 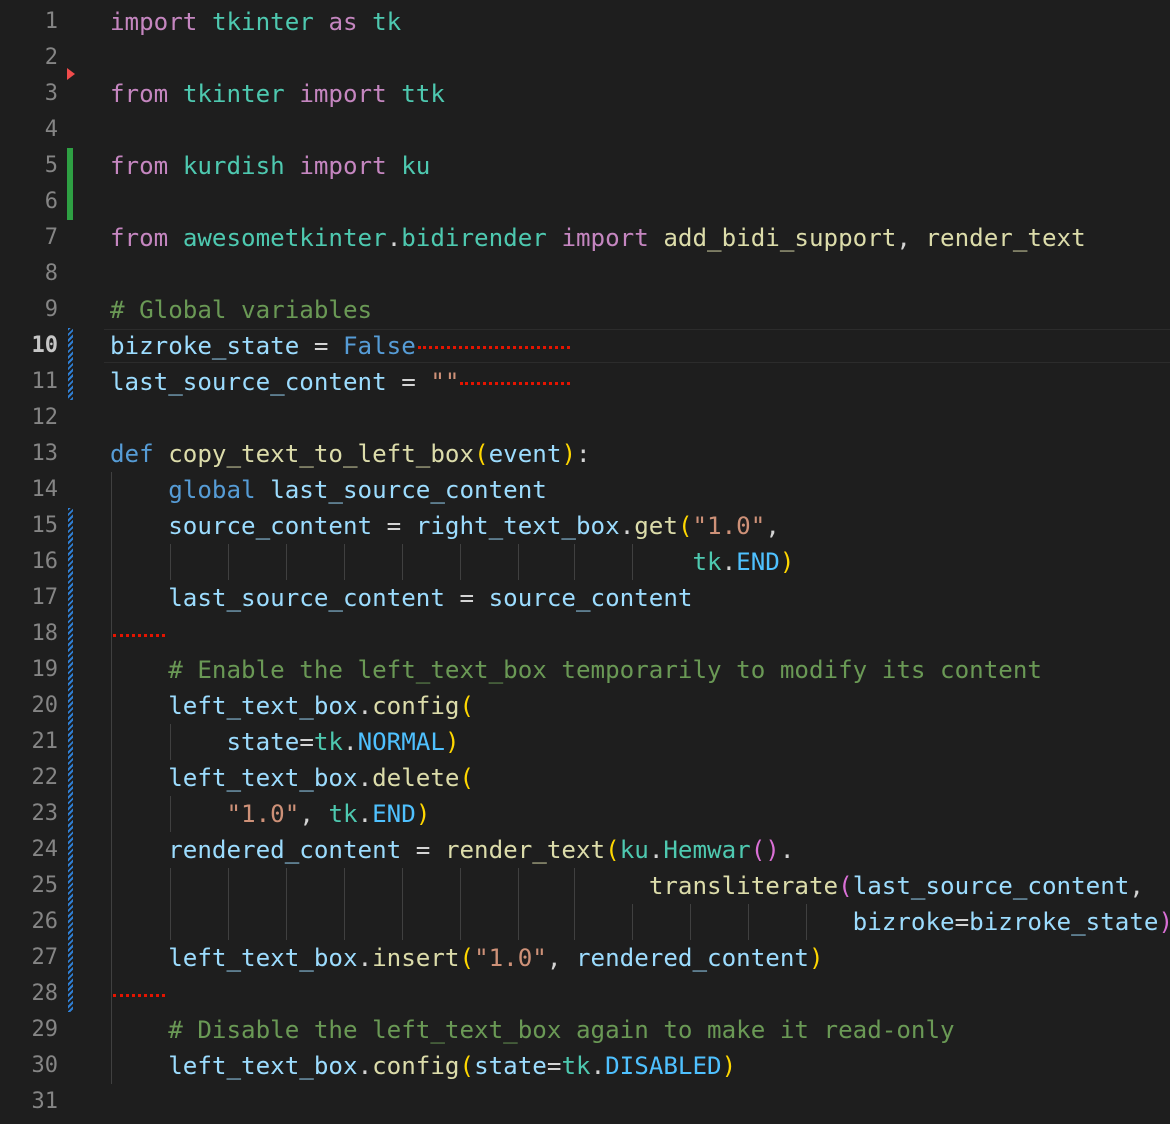 I want to click on code-line: 26 bizroke=bizroke_state)), so click(x=585, y=922).